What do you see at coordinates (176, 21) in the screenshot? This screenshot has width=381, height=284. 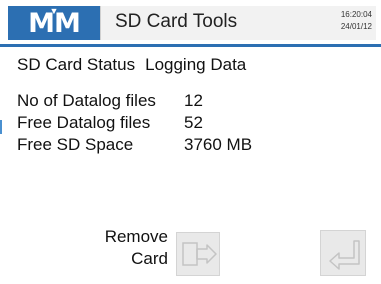 I see `page-title: SD Card Tools` at bounding box center [176, 21].